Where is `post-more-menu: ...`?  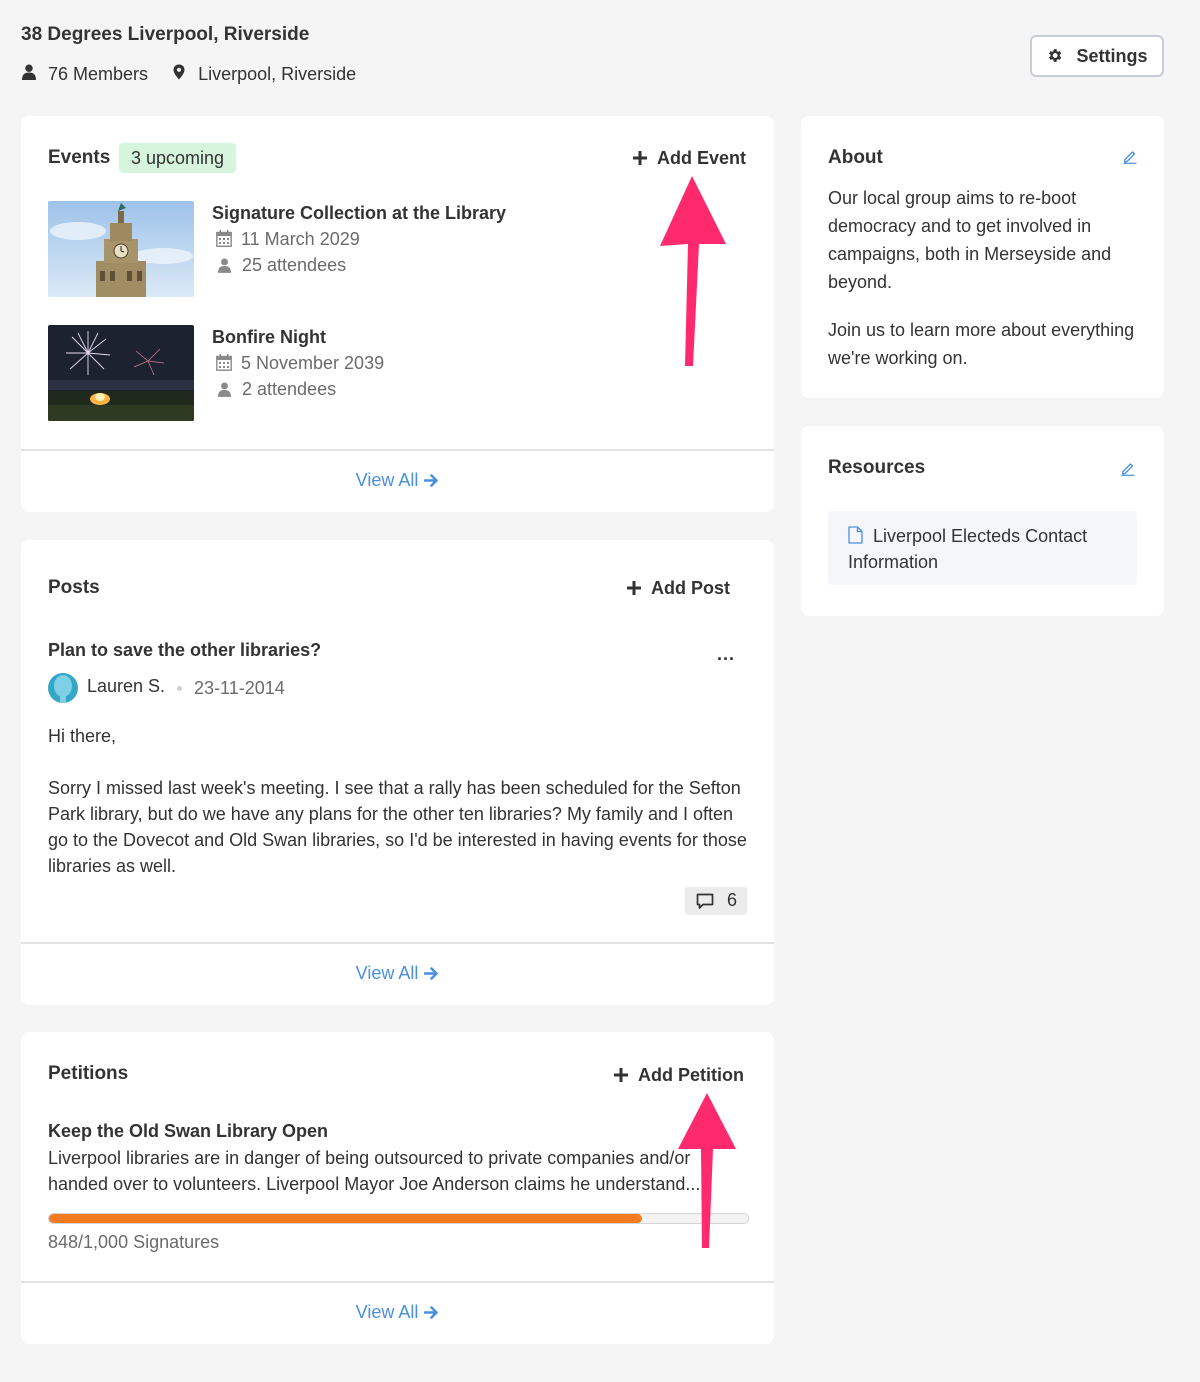 post-more-menu: ... is located at coordinates (726, 654).